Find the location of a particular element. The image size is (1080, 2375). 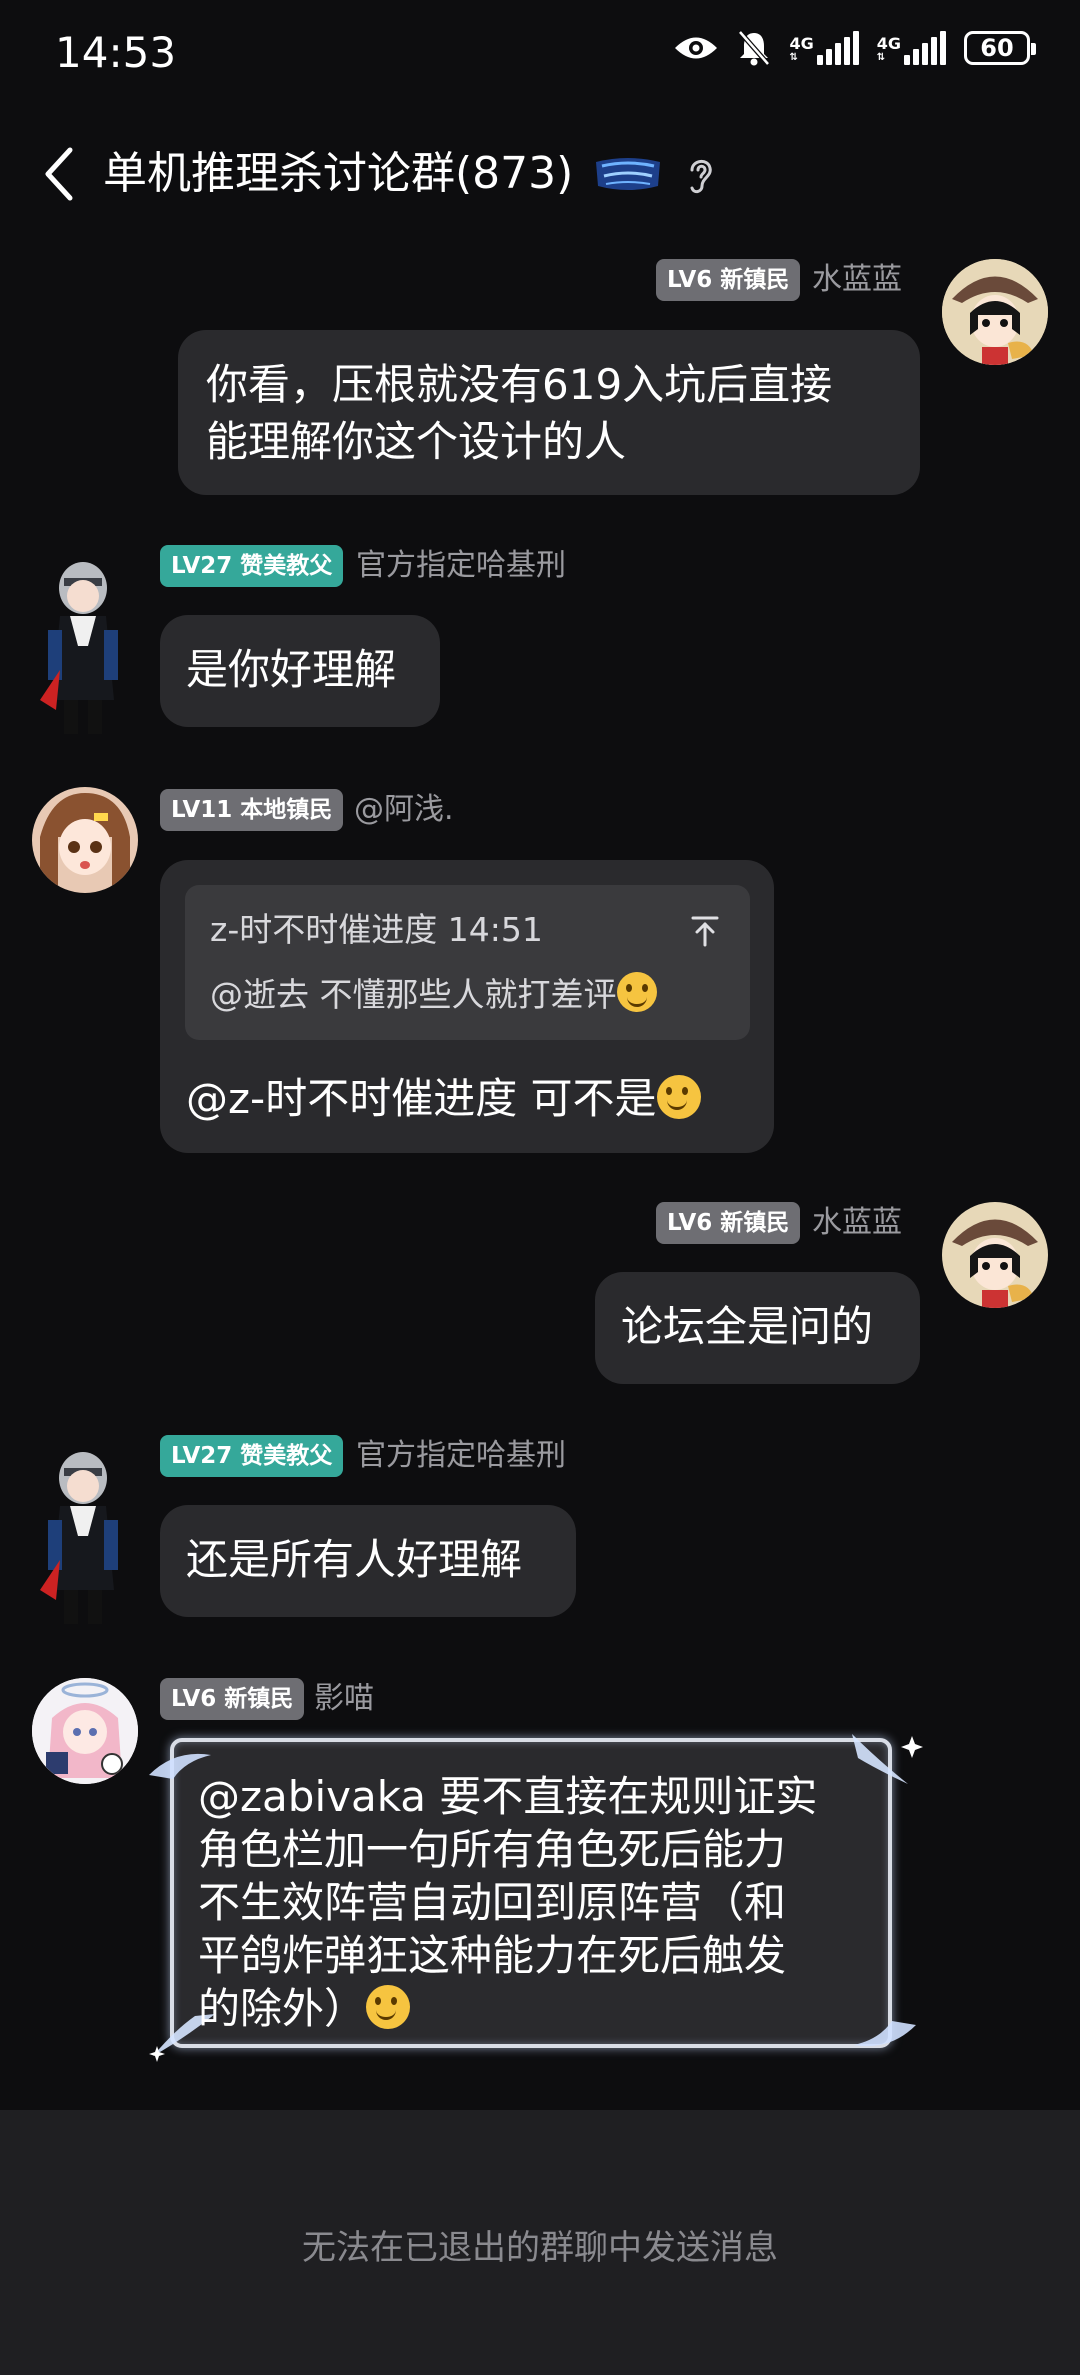

message-last-row: 的除外） is located at coordinates (538, 2008).